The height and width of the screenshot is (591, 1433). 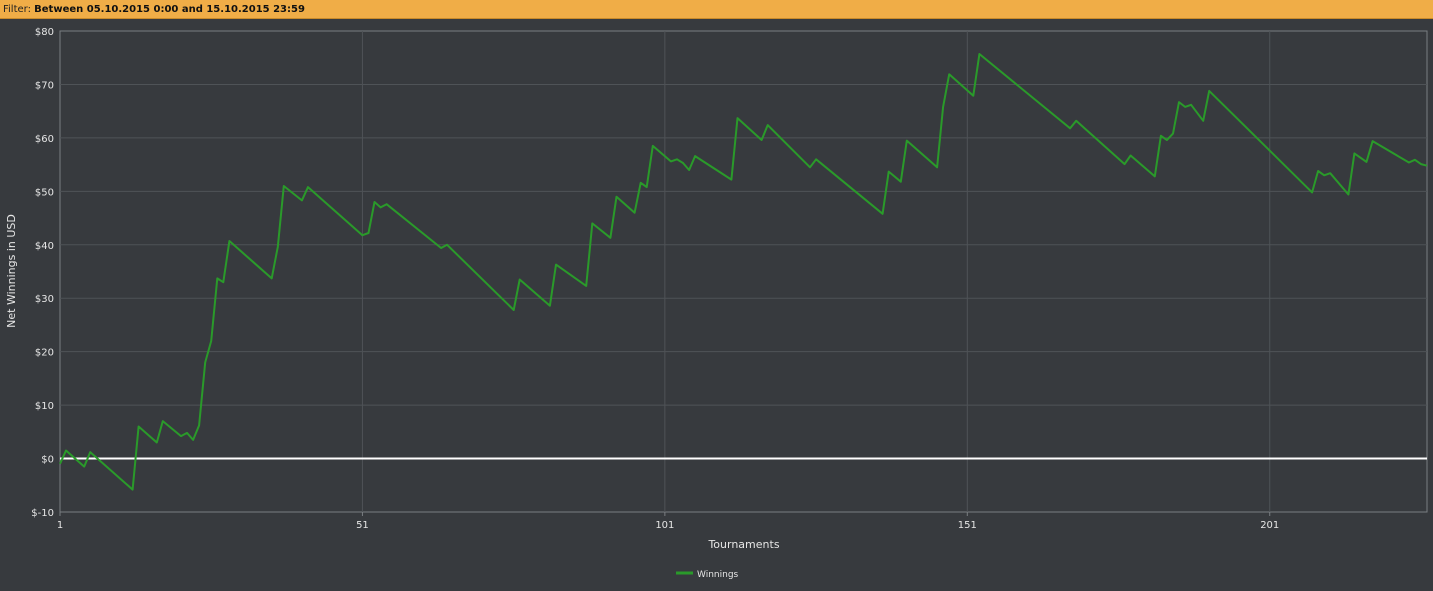 I want to click on x-tick-labels: 1 51 101 151 201, so click(x=668, y=521).